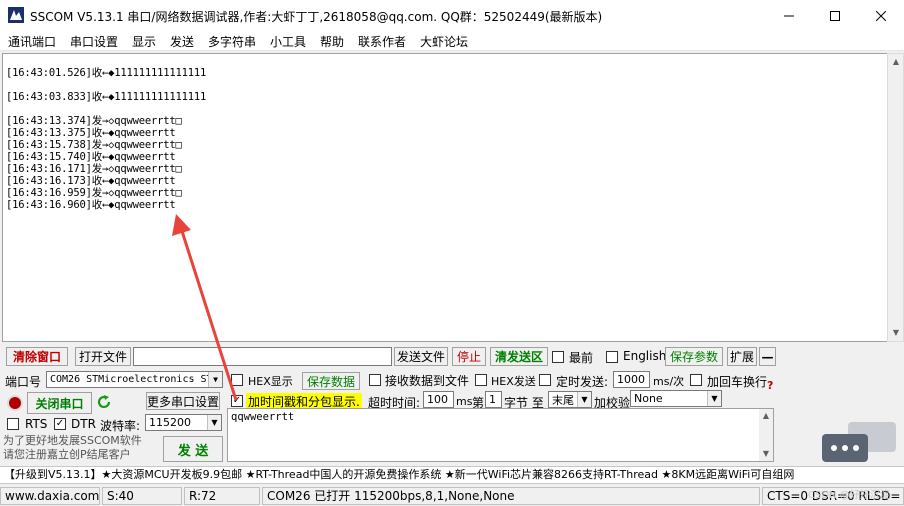 The width and height of the screenshot is (904, 506). What do you see at coordinates (59, 403) in the screenshot?
I see `close-port-button: 关闭串口` at bounding box center [59, 403].